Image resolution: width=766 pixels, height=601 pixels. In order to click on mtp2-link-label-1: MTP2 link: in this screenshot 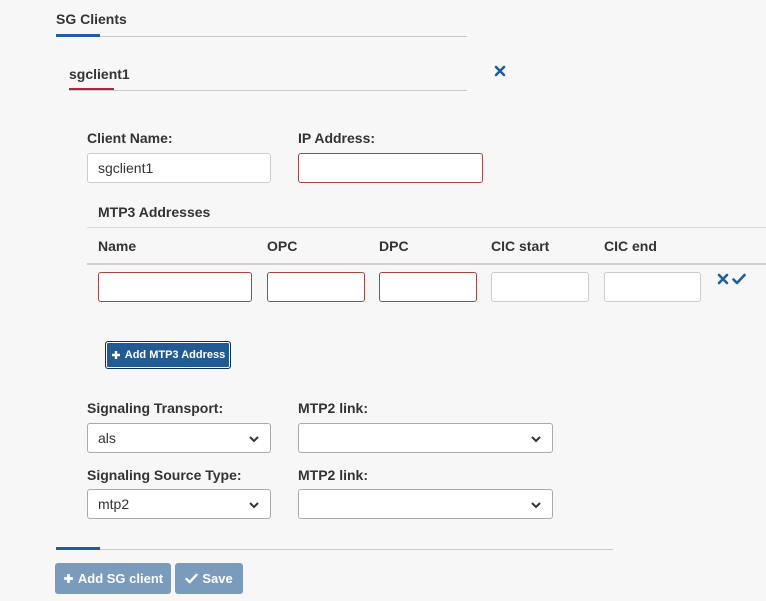, I will do `click(333, 408)`.